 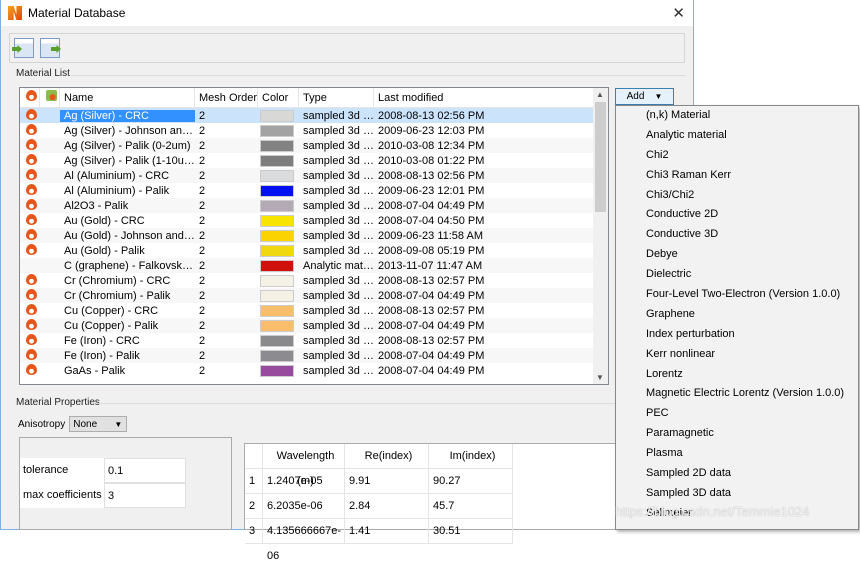 I want to click on anisotropy-value: None, so click(x=85, y=424).